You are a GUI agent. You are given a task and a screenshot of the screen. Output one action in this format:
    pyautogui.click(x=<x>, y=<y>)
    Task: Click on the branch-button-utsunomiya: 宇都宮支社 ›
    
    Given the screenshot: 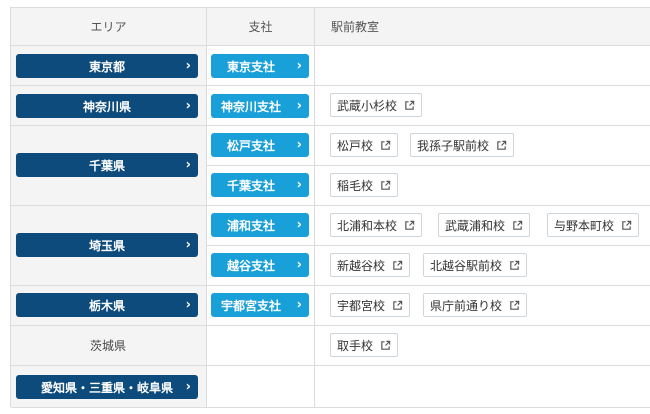 What is the action you would take?
    pyautogui.click(x=260, y=305)
    